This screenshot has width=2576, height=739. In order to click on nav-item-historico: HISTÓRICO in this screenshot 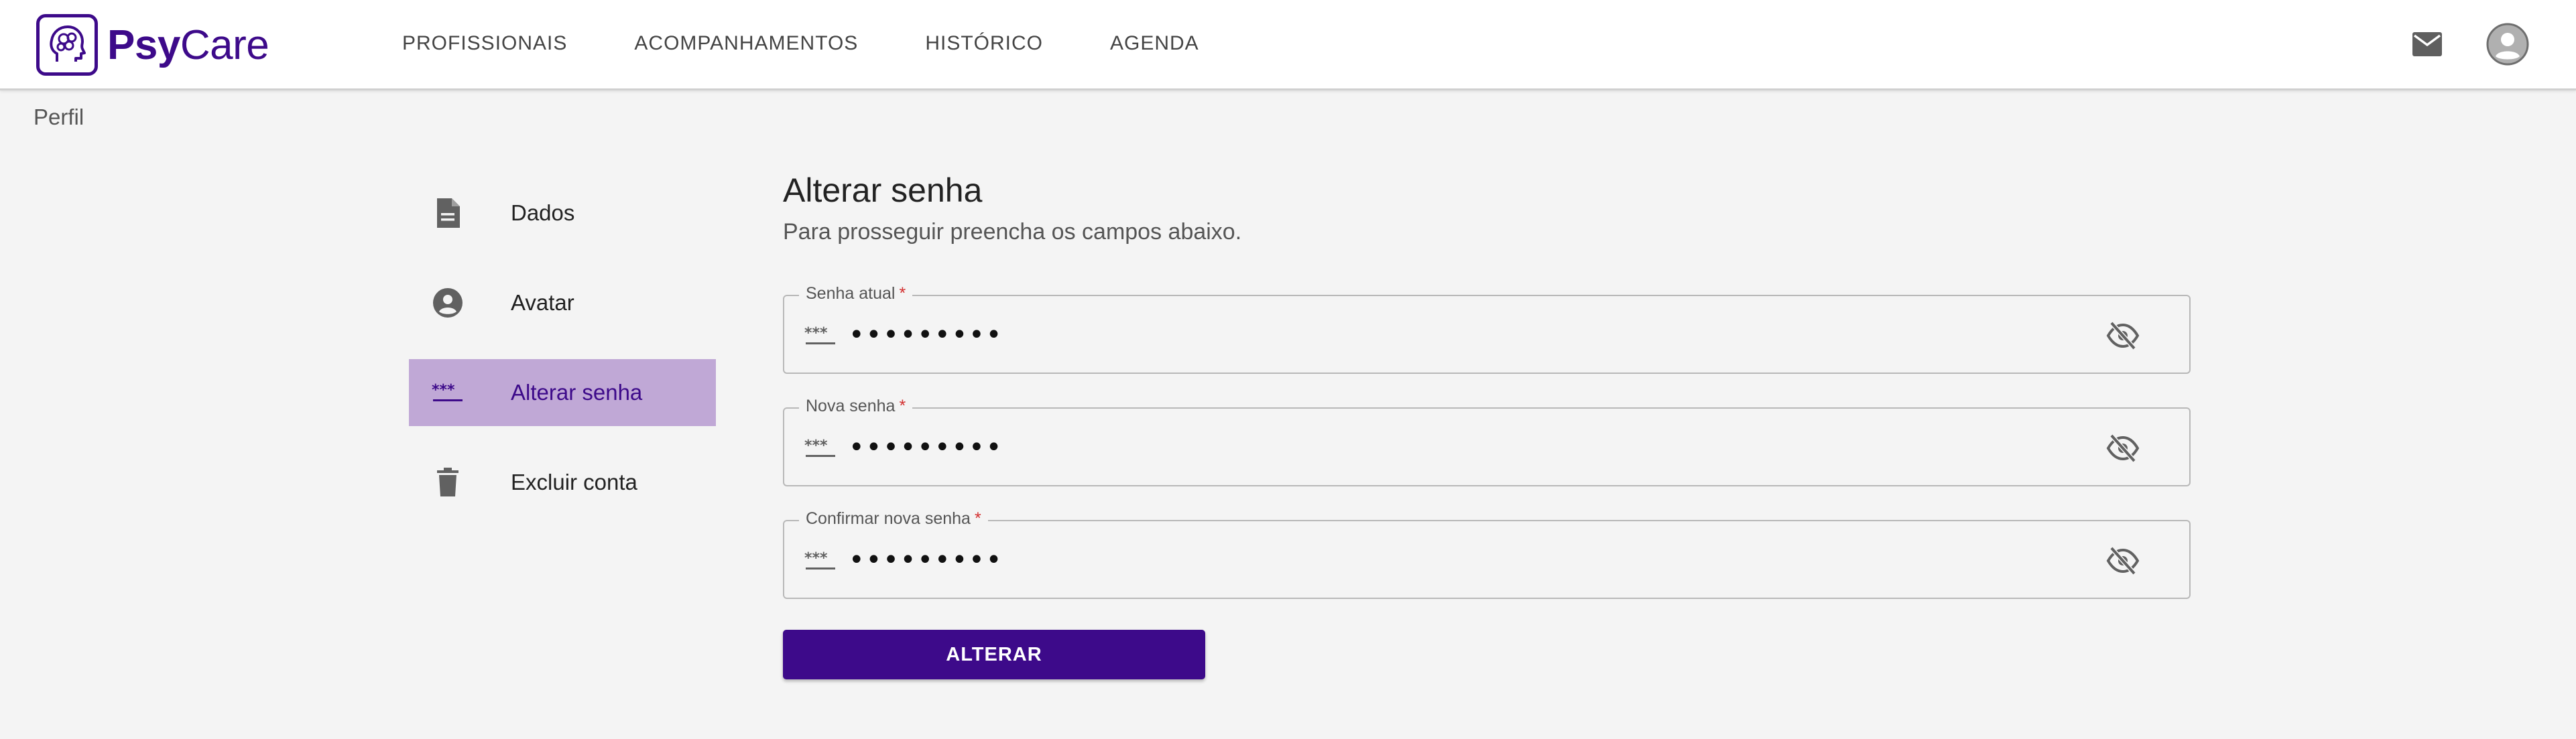, I will do `click(984, 43)`.